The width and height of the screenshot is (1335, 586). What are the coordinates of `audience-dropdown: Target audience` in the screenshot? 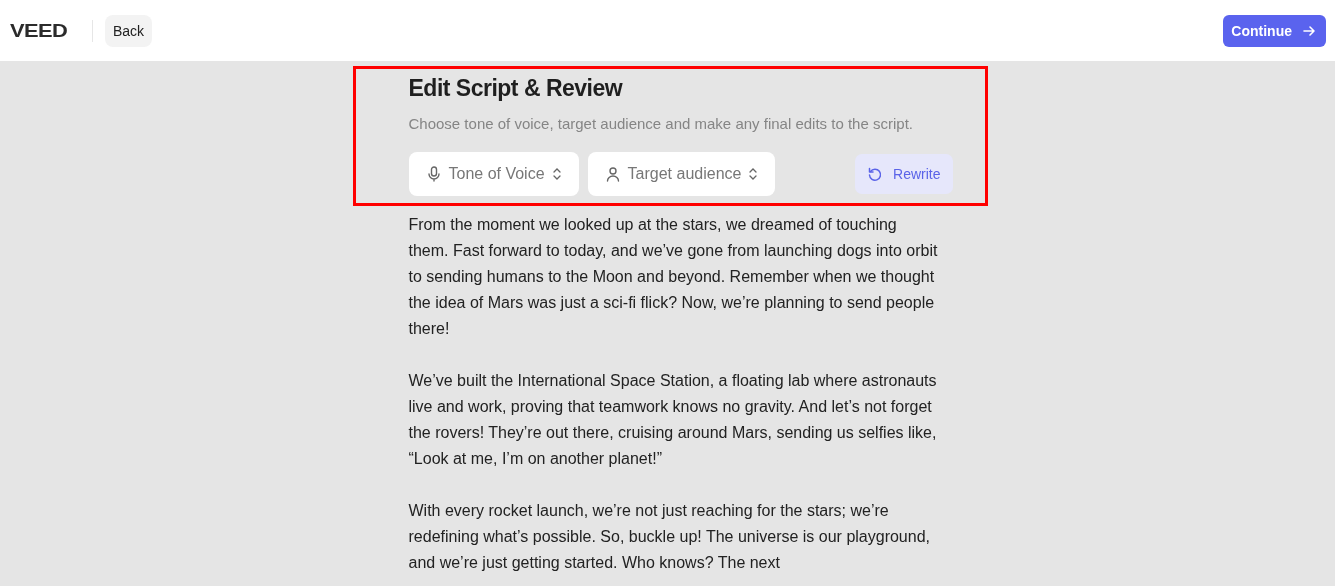 It's located at (681, 174).